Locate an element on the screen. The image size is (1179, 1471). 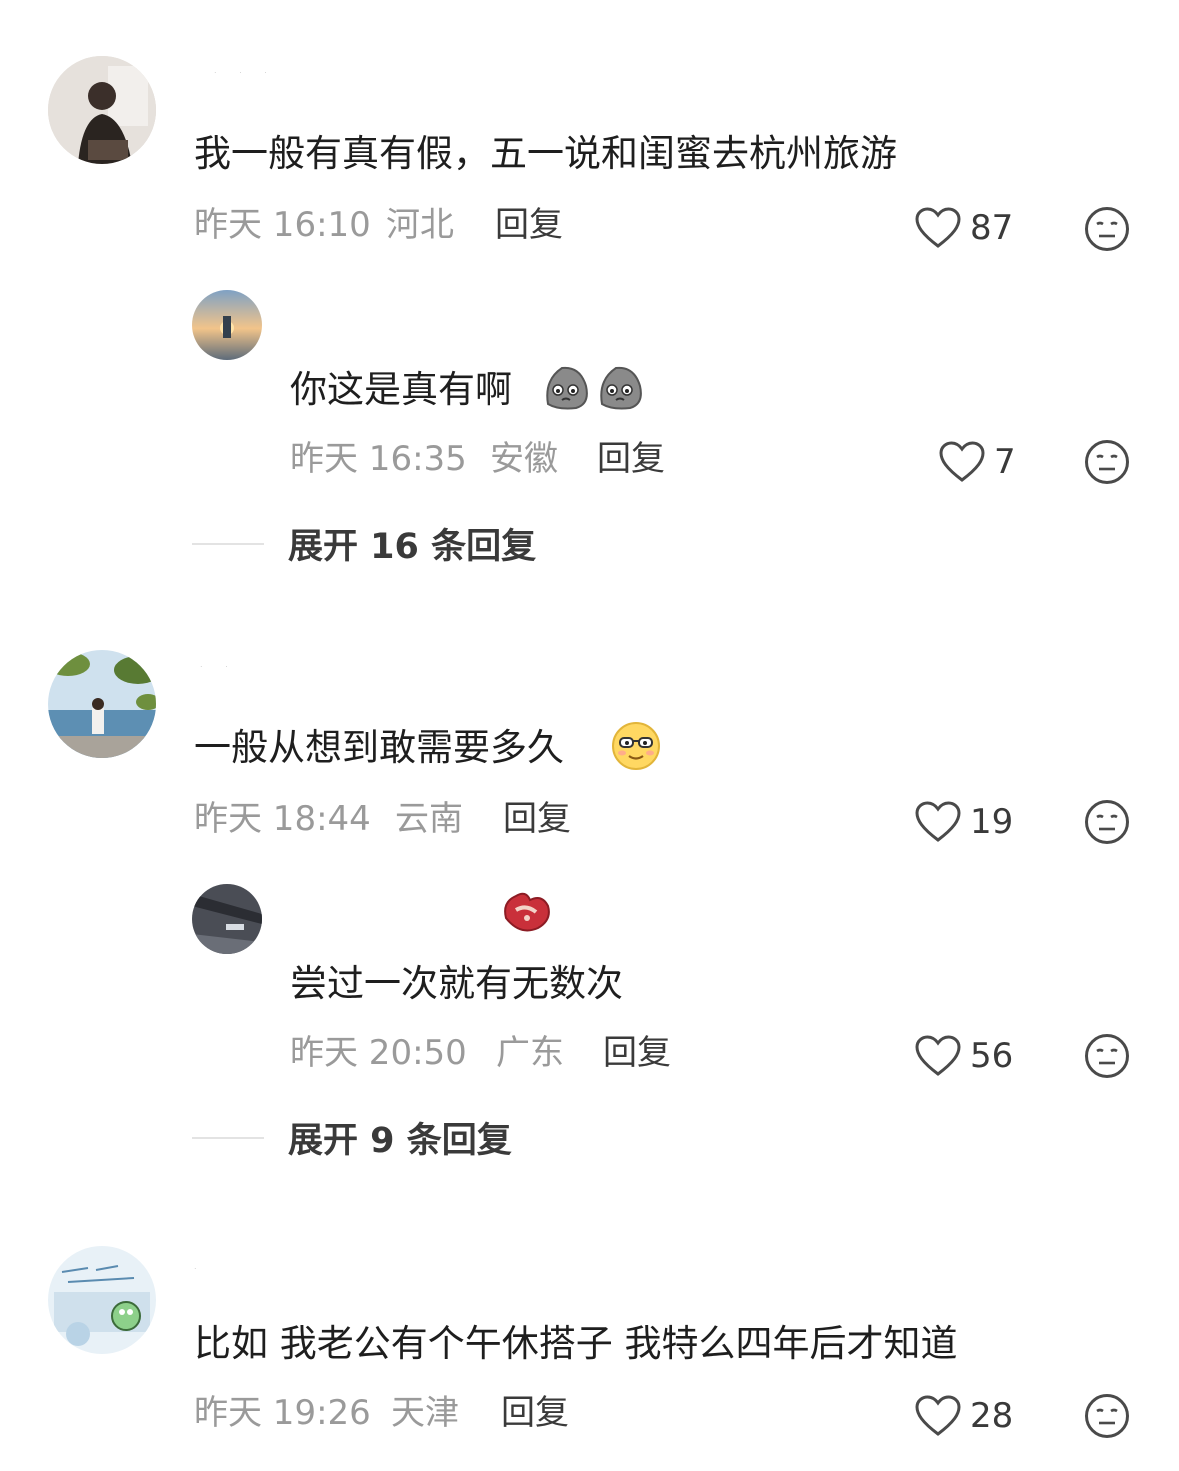
avatar-photo-icon is located at coordinates (102, 110).